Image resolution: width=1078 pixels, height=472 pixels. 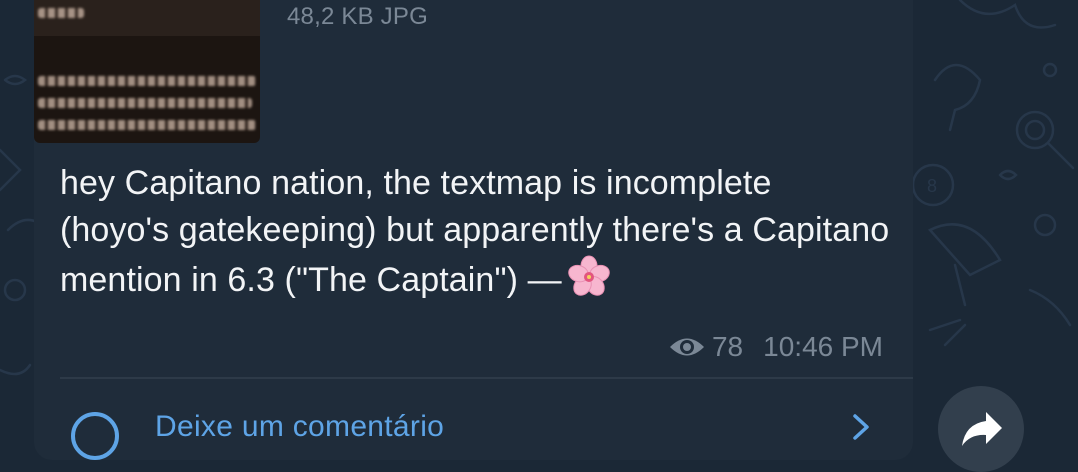 I want to click on comments-divider, so click(x=486, y=378).